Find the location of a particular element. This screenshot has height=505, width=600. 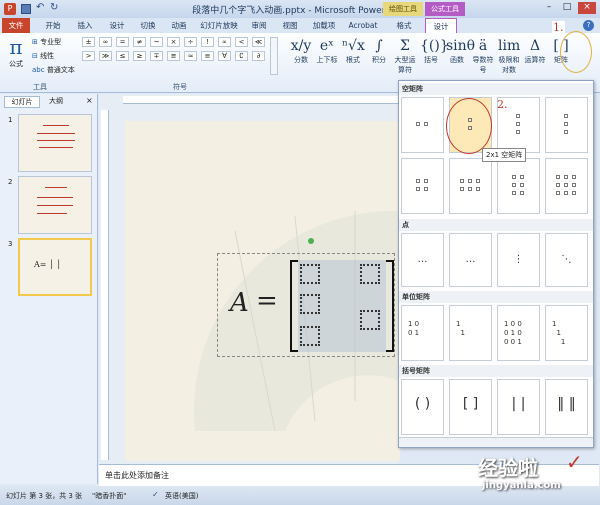

symbol-button: ! is located at coordinates (207, 42).